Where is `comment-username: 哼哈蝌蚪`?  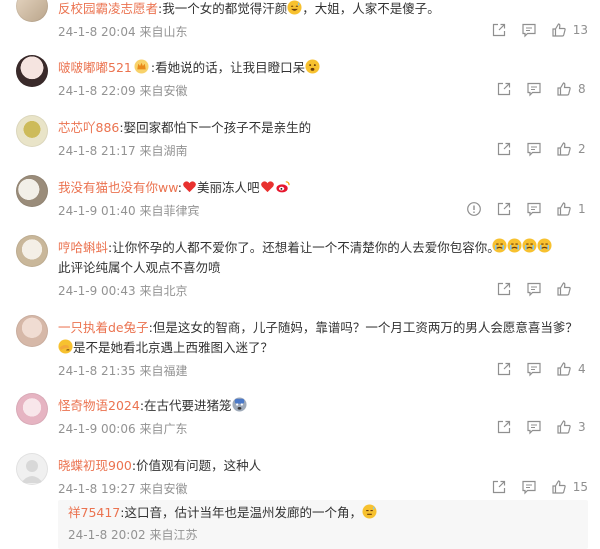
comment-username: 哼哈蝌蚪 is located at coordinates (83, 247).